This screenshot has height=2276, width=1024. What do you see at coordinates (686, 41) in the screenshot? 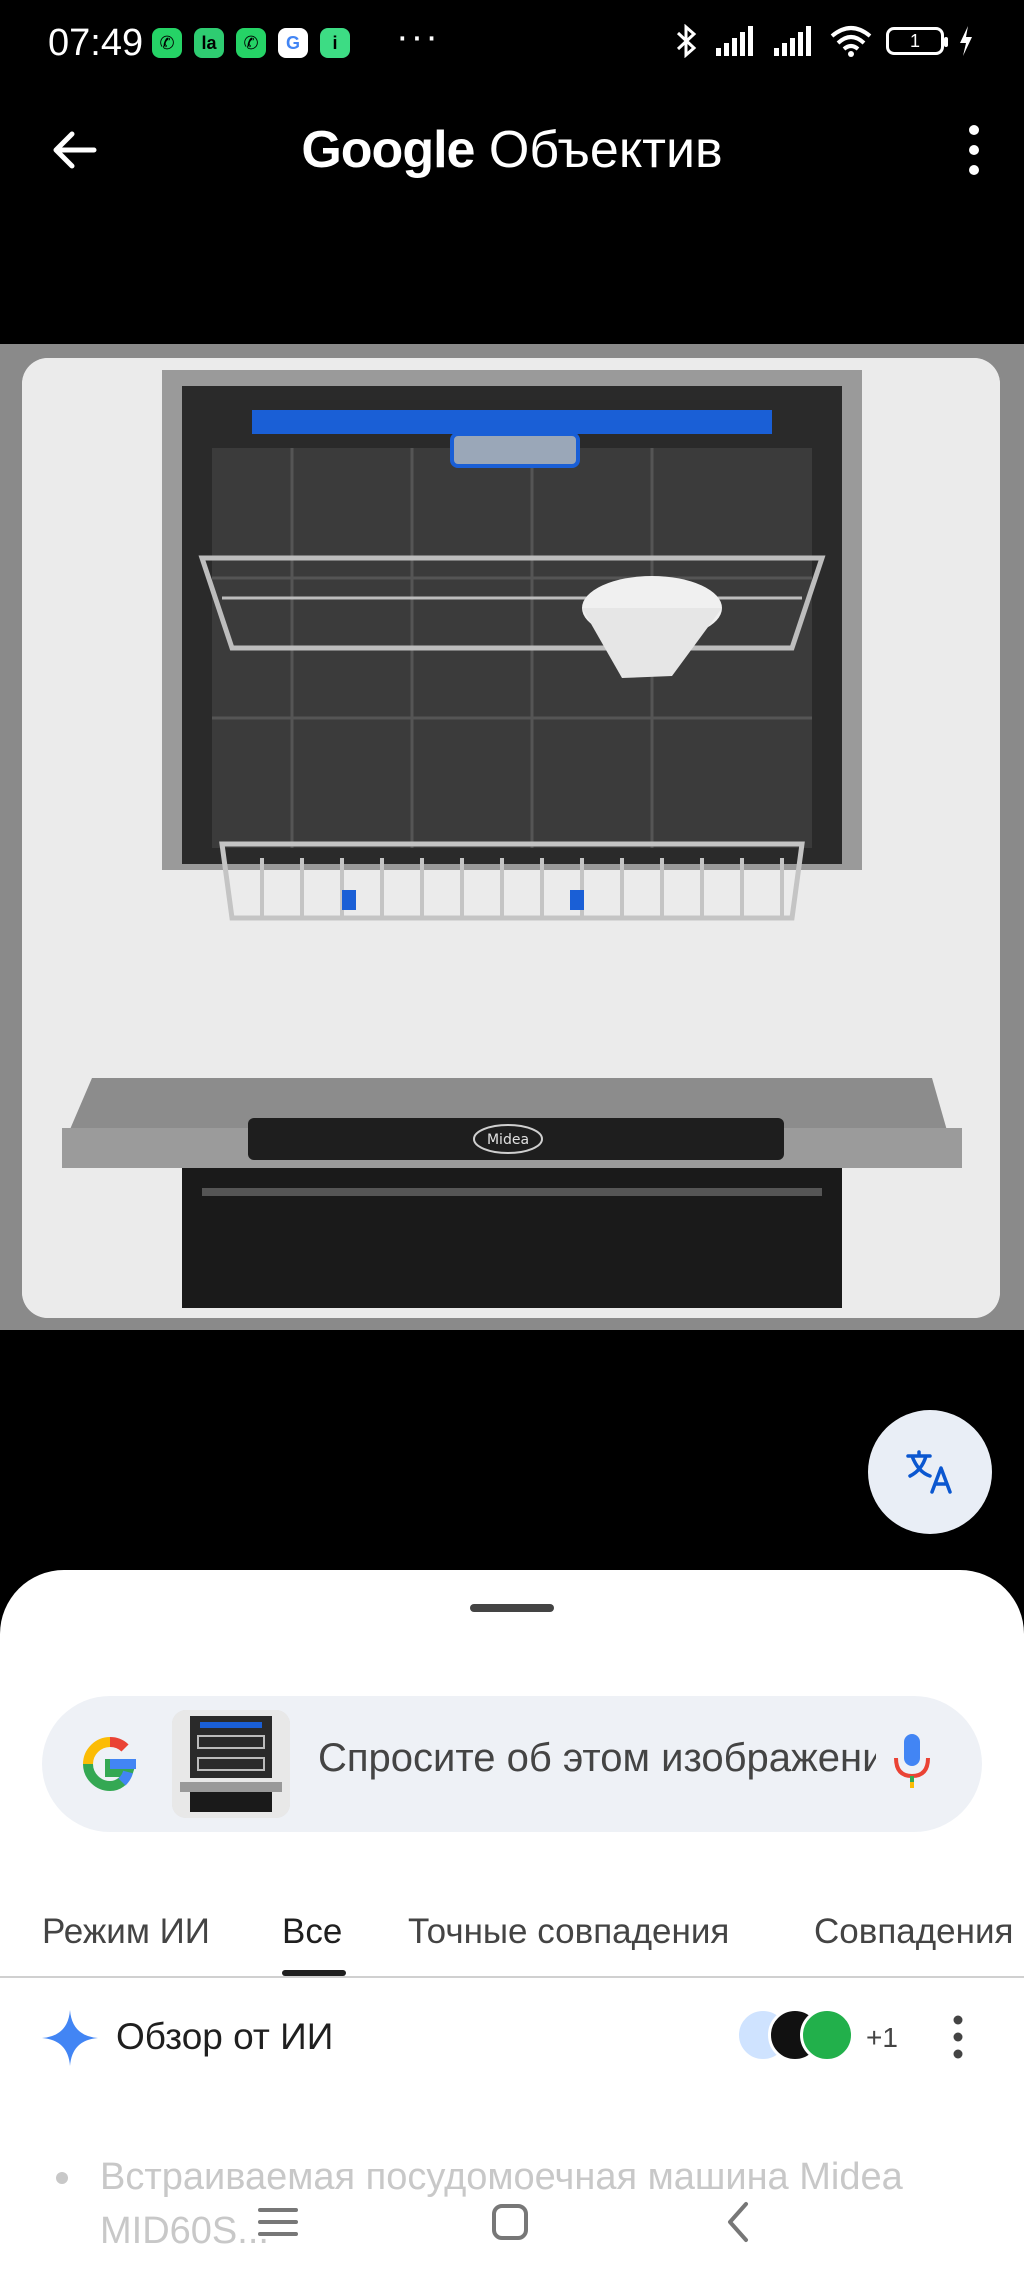
I see `bluetooth-icon` at bounding box center [686, 41].